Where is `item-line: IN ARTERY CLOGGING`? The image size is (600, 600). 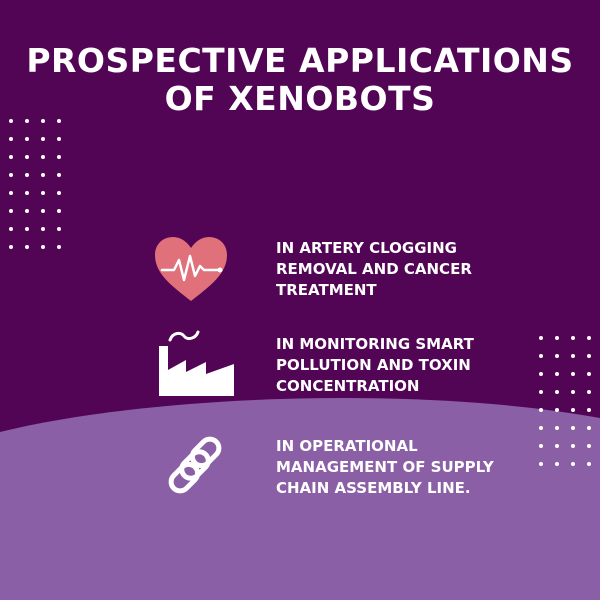
item-line: IN ARTERY CLOGGING is located at coordinates (366, 248).